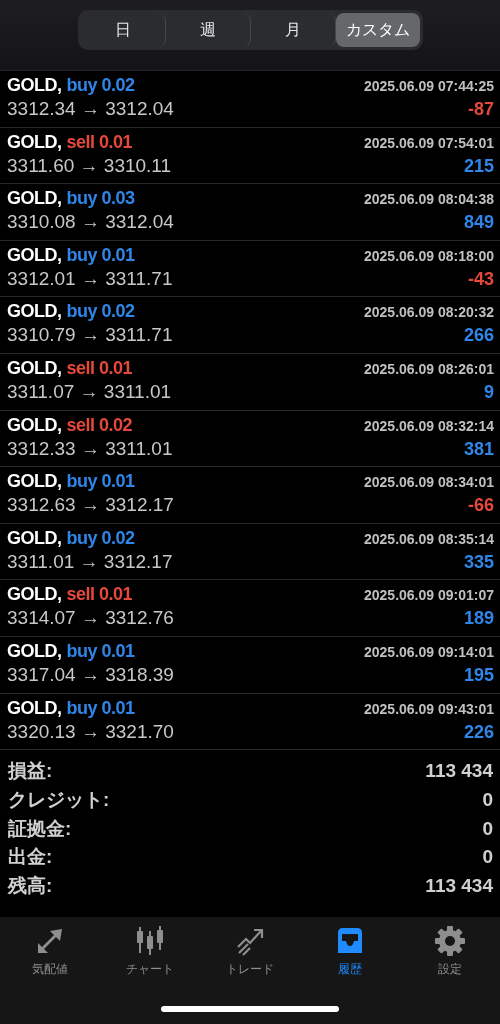 Image resolution: width=500 pixels, height=1024 pixels. Describe the element at coordinates (478, 449) in the screenshot. I see `trade-profit: 381` at that location.